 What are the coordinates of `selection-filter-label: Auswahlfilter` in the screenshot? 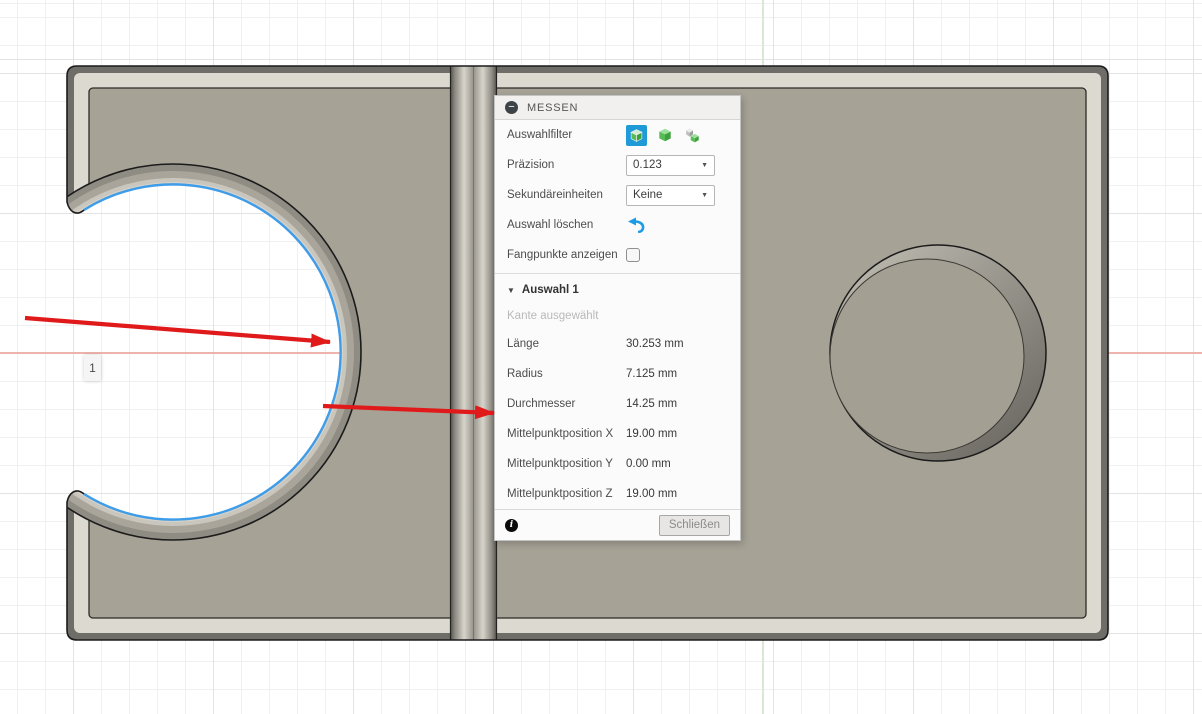 It's located at (540, 135).